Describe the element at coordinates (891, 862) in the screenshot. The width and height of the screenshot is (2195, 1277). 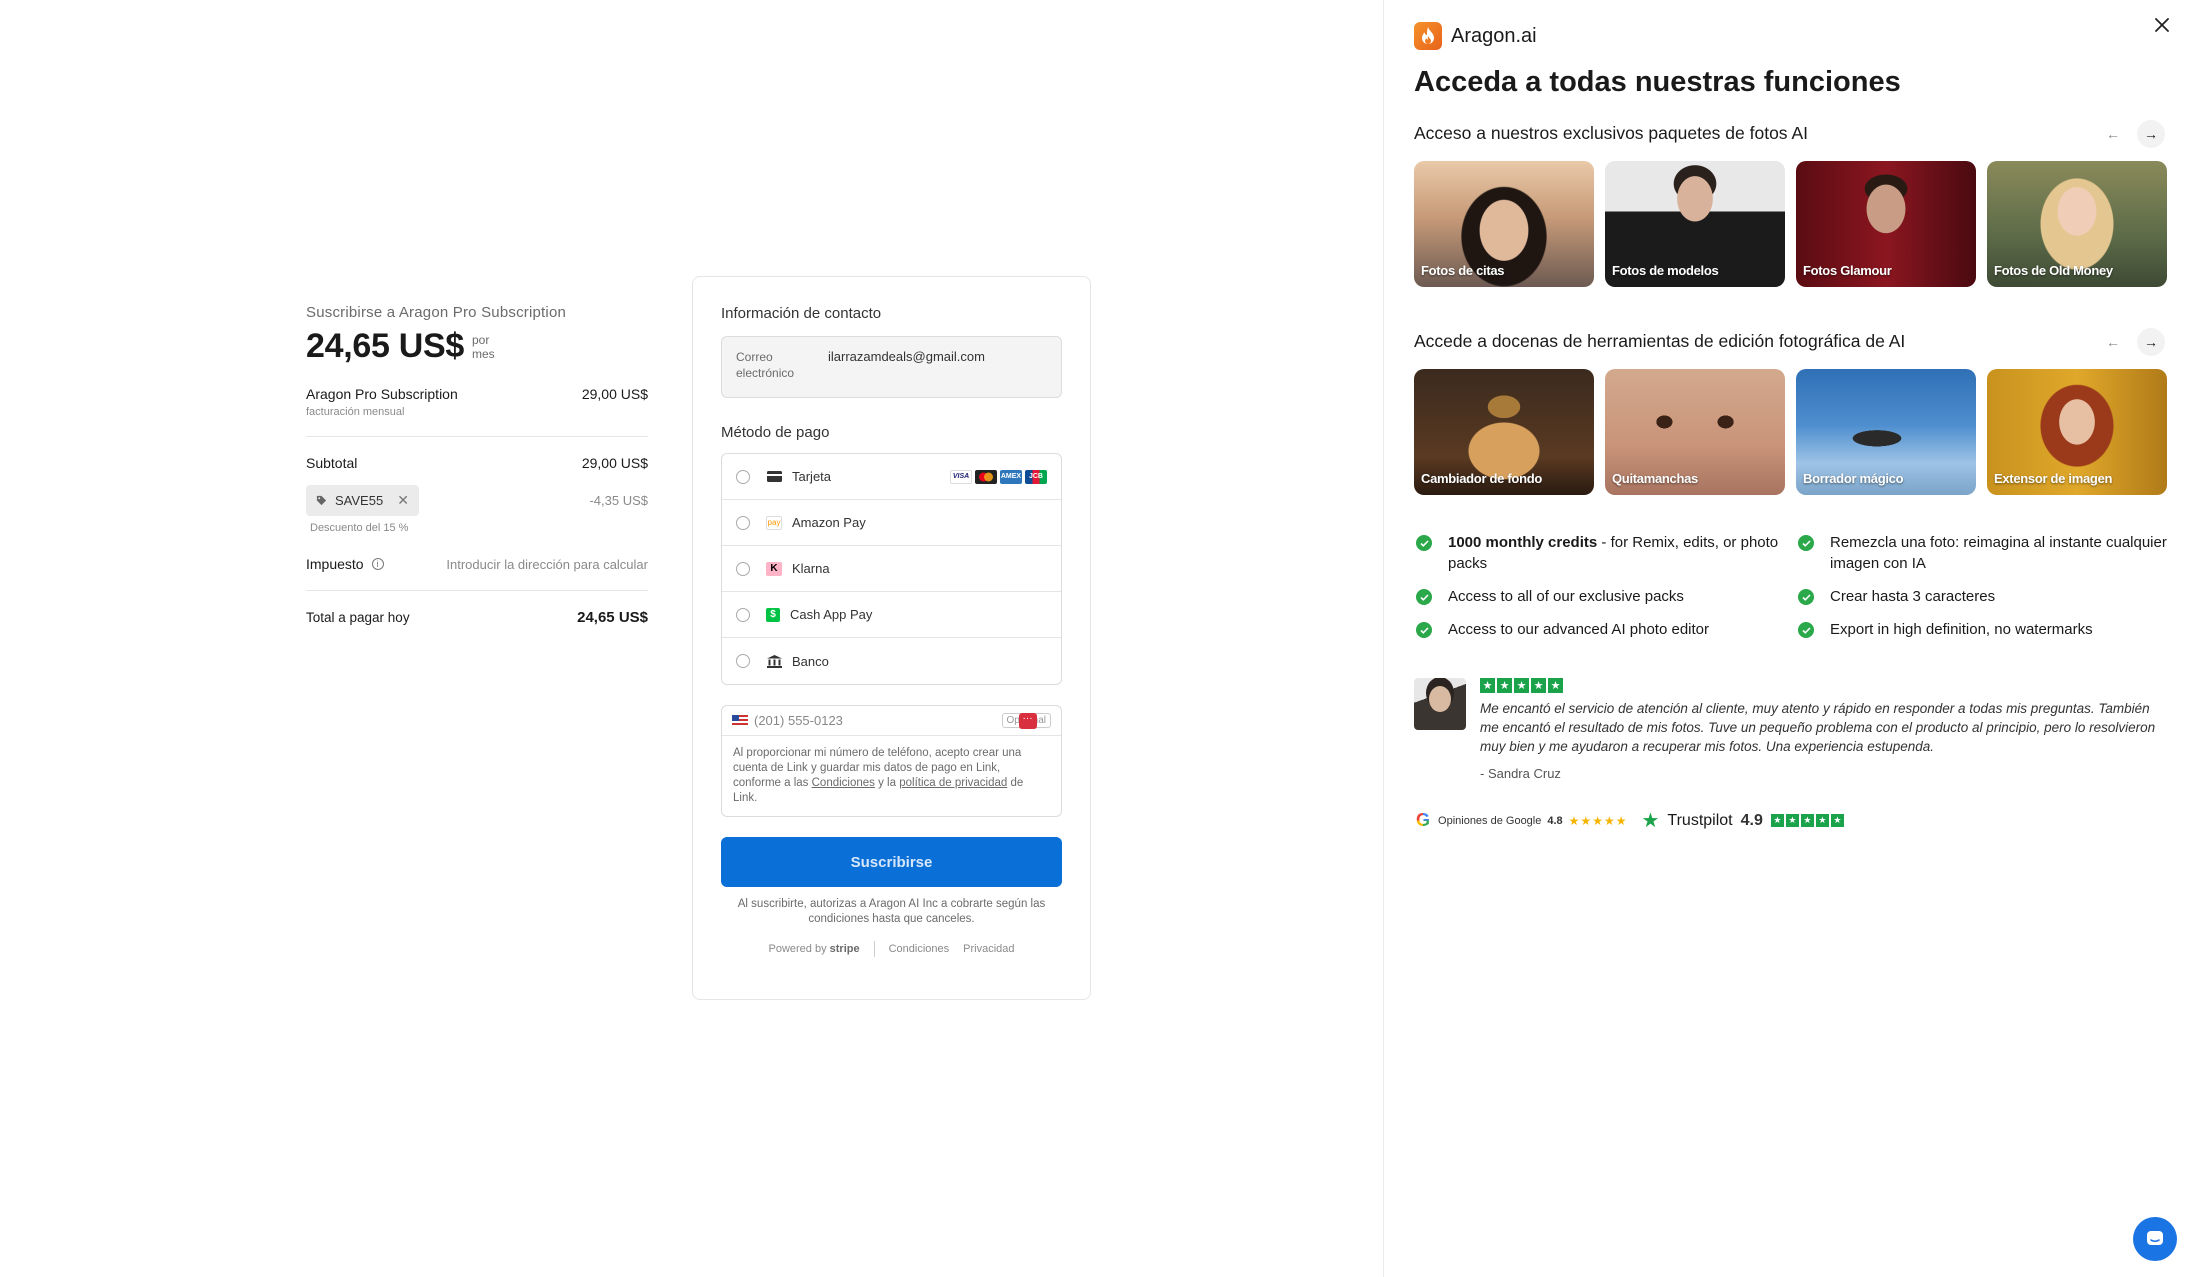
I see `subscribe-button: Suscribirse` at that location.